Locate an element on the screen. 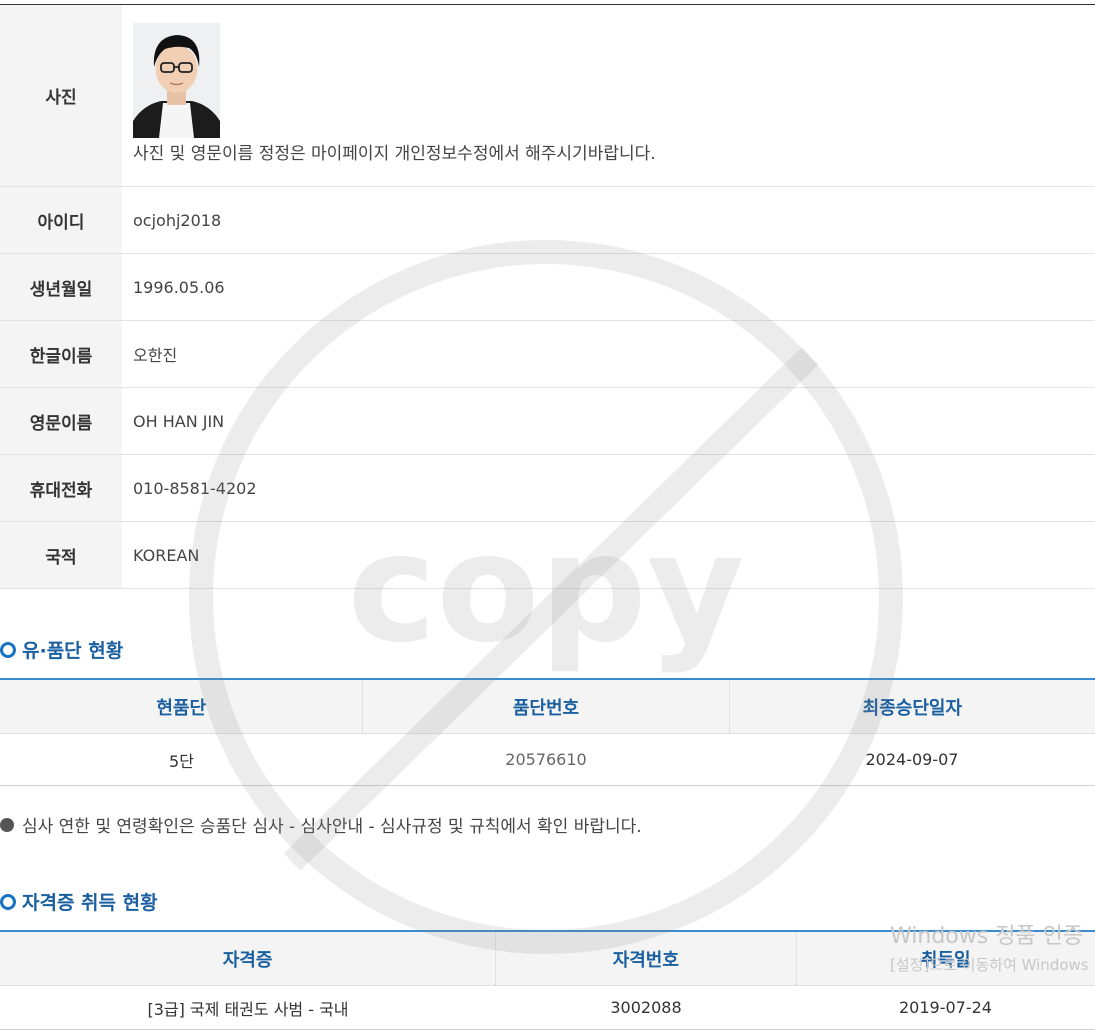  korean-name-value: 오한진 is located at coordinates (155, 355).